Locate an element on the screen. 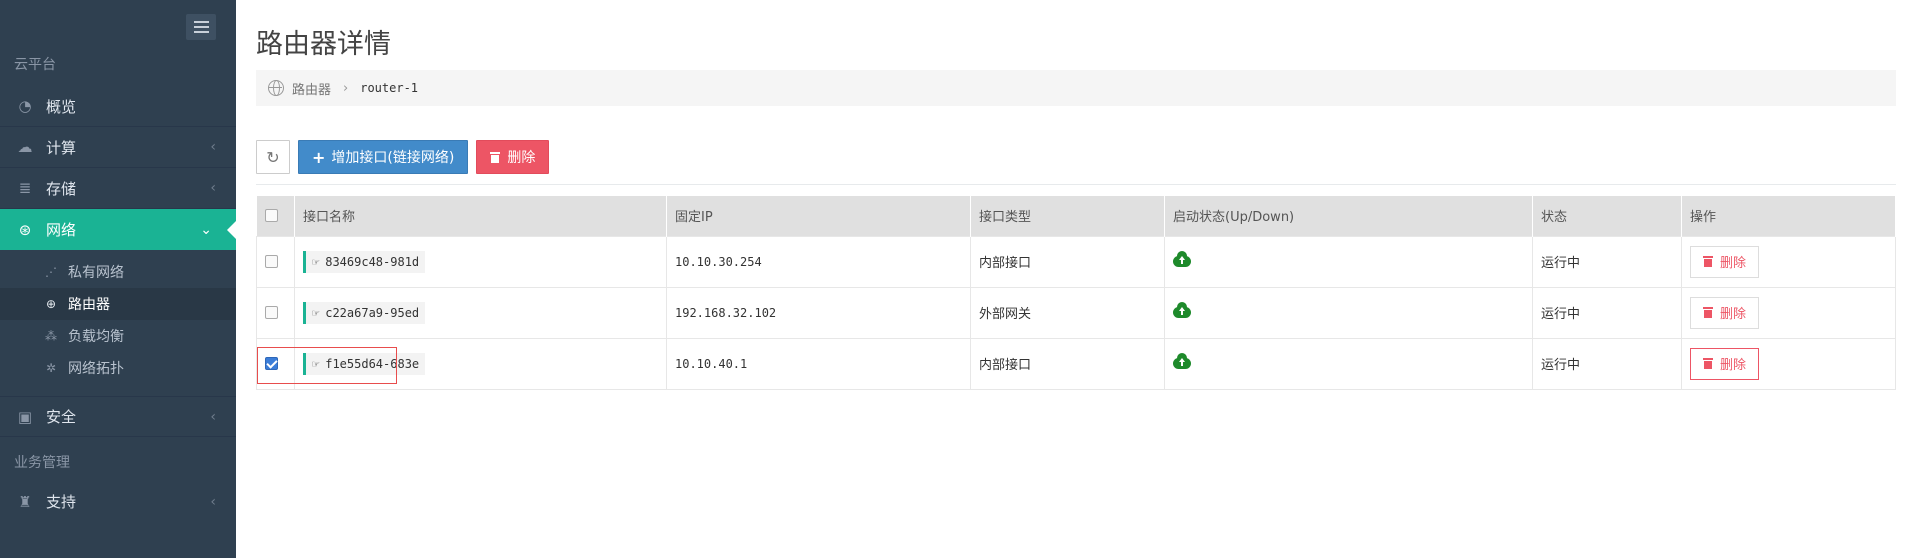 The width and height of the screenshot is (1908, 558). sidebar-item-overview: ◔ 概览 is located at coordinates (118, 106).